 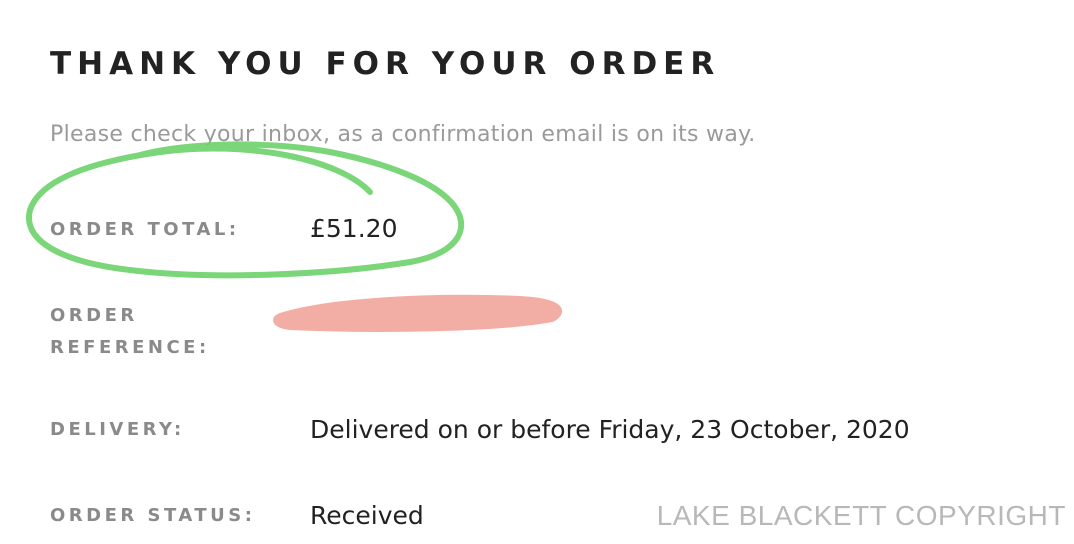 What do you see at coordinates (117, 429) in the screenshot?
I see `delivery-label: DELIVERY:` at bounding box center [117, 429].